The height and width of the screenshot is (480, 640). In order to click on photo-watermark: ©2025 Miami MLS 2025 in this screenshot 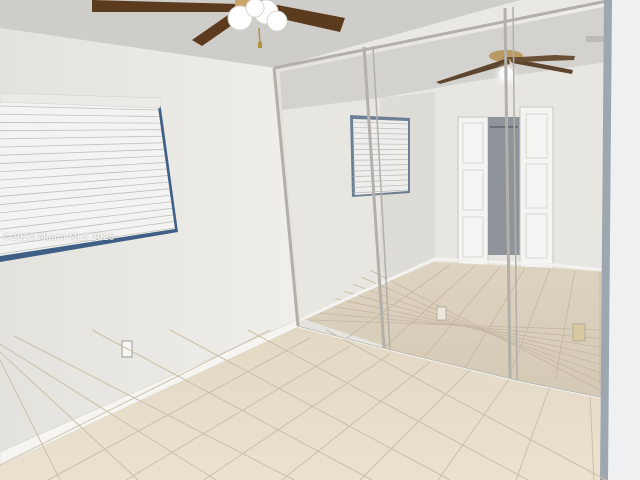, I will do `click(58, 238)`.